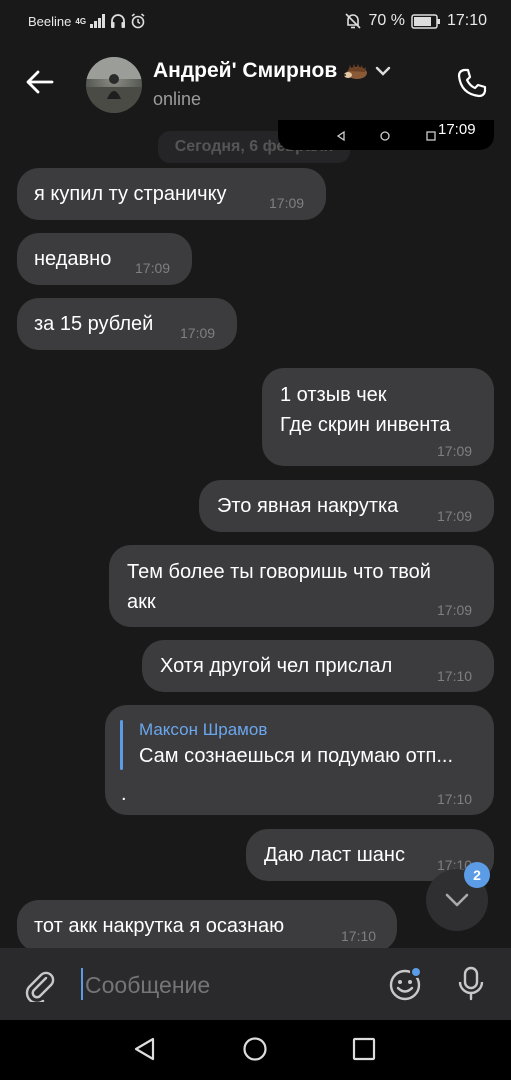 This screenshot has width=511, height=1080. I want to click on pip-overlay: 17:09, so click(386, 135).